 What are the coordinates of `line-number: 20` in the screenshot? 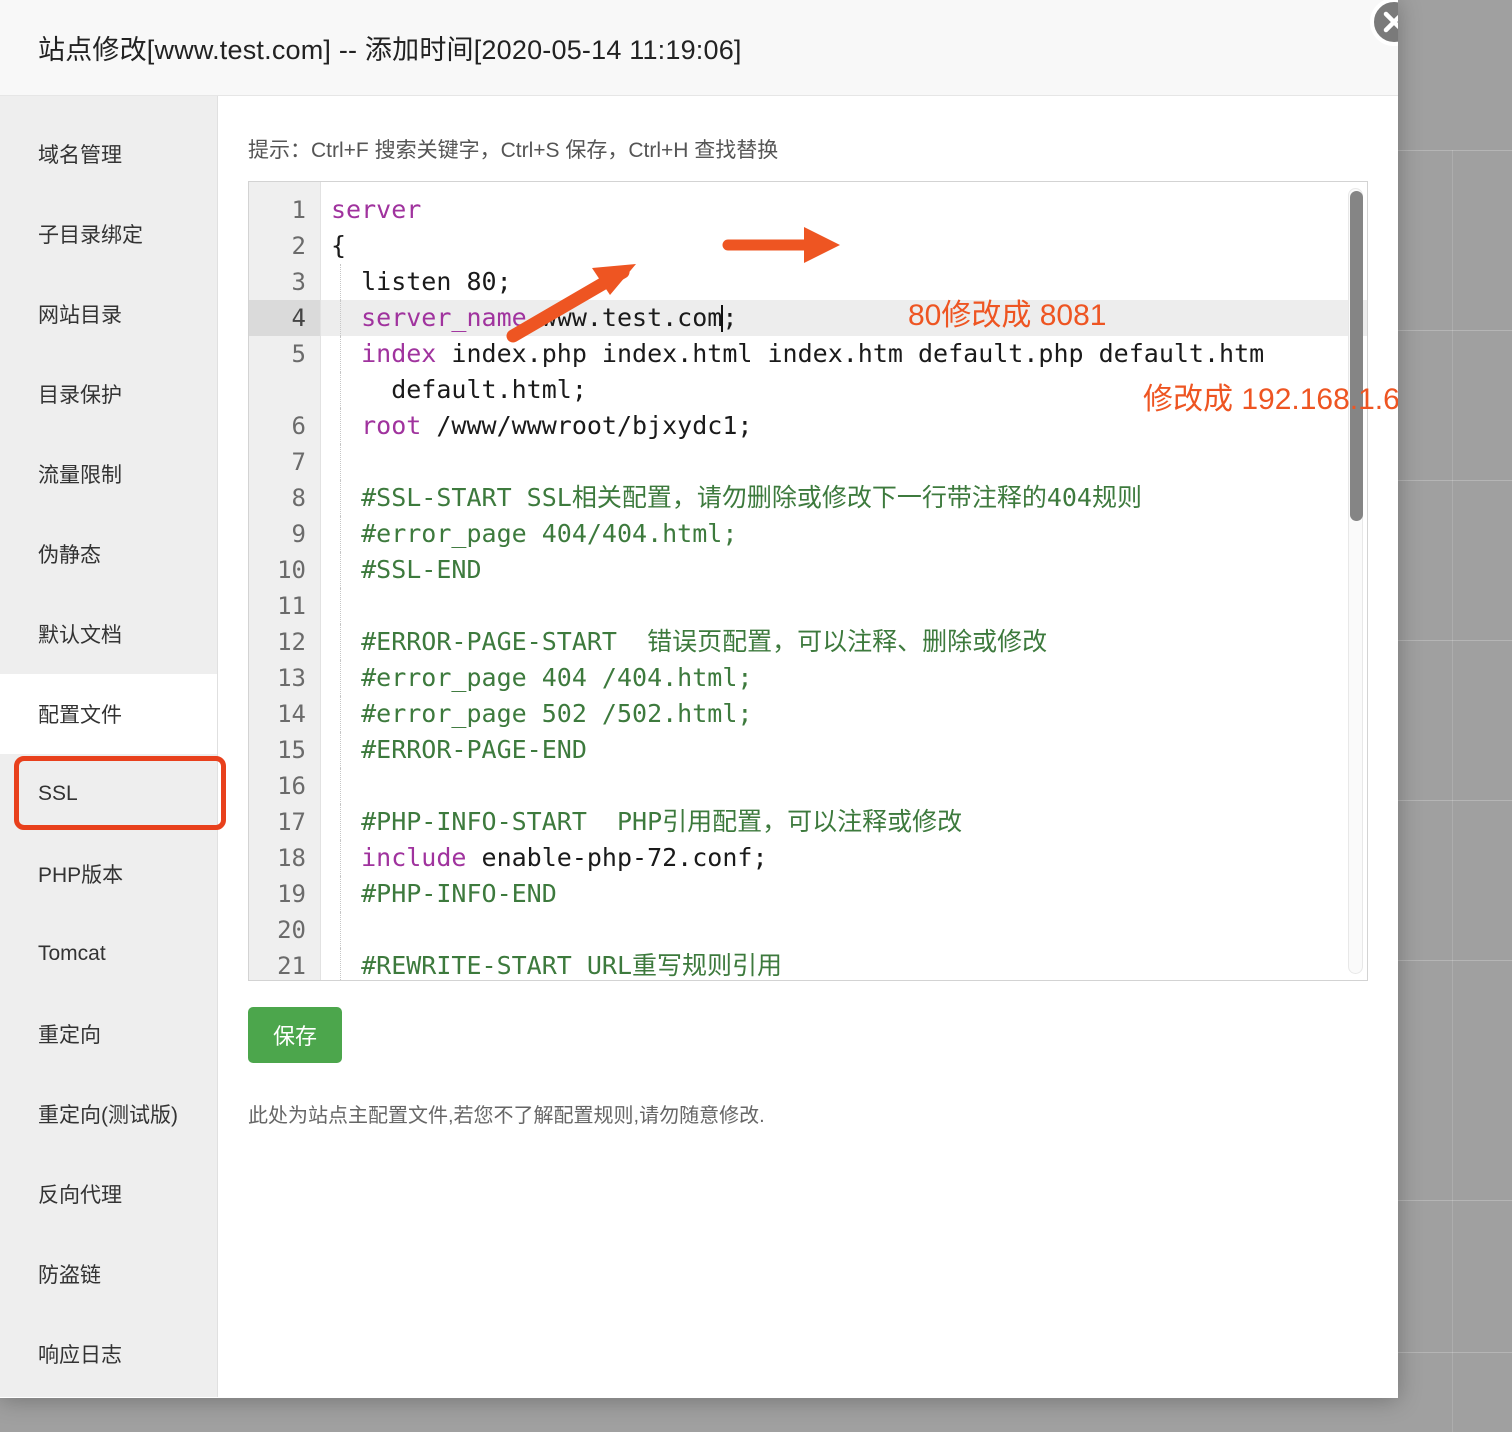 It's located at (291, 930).